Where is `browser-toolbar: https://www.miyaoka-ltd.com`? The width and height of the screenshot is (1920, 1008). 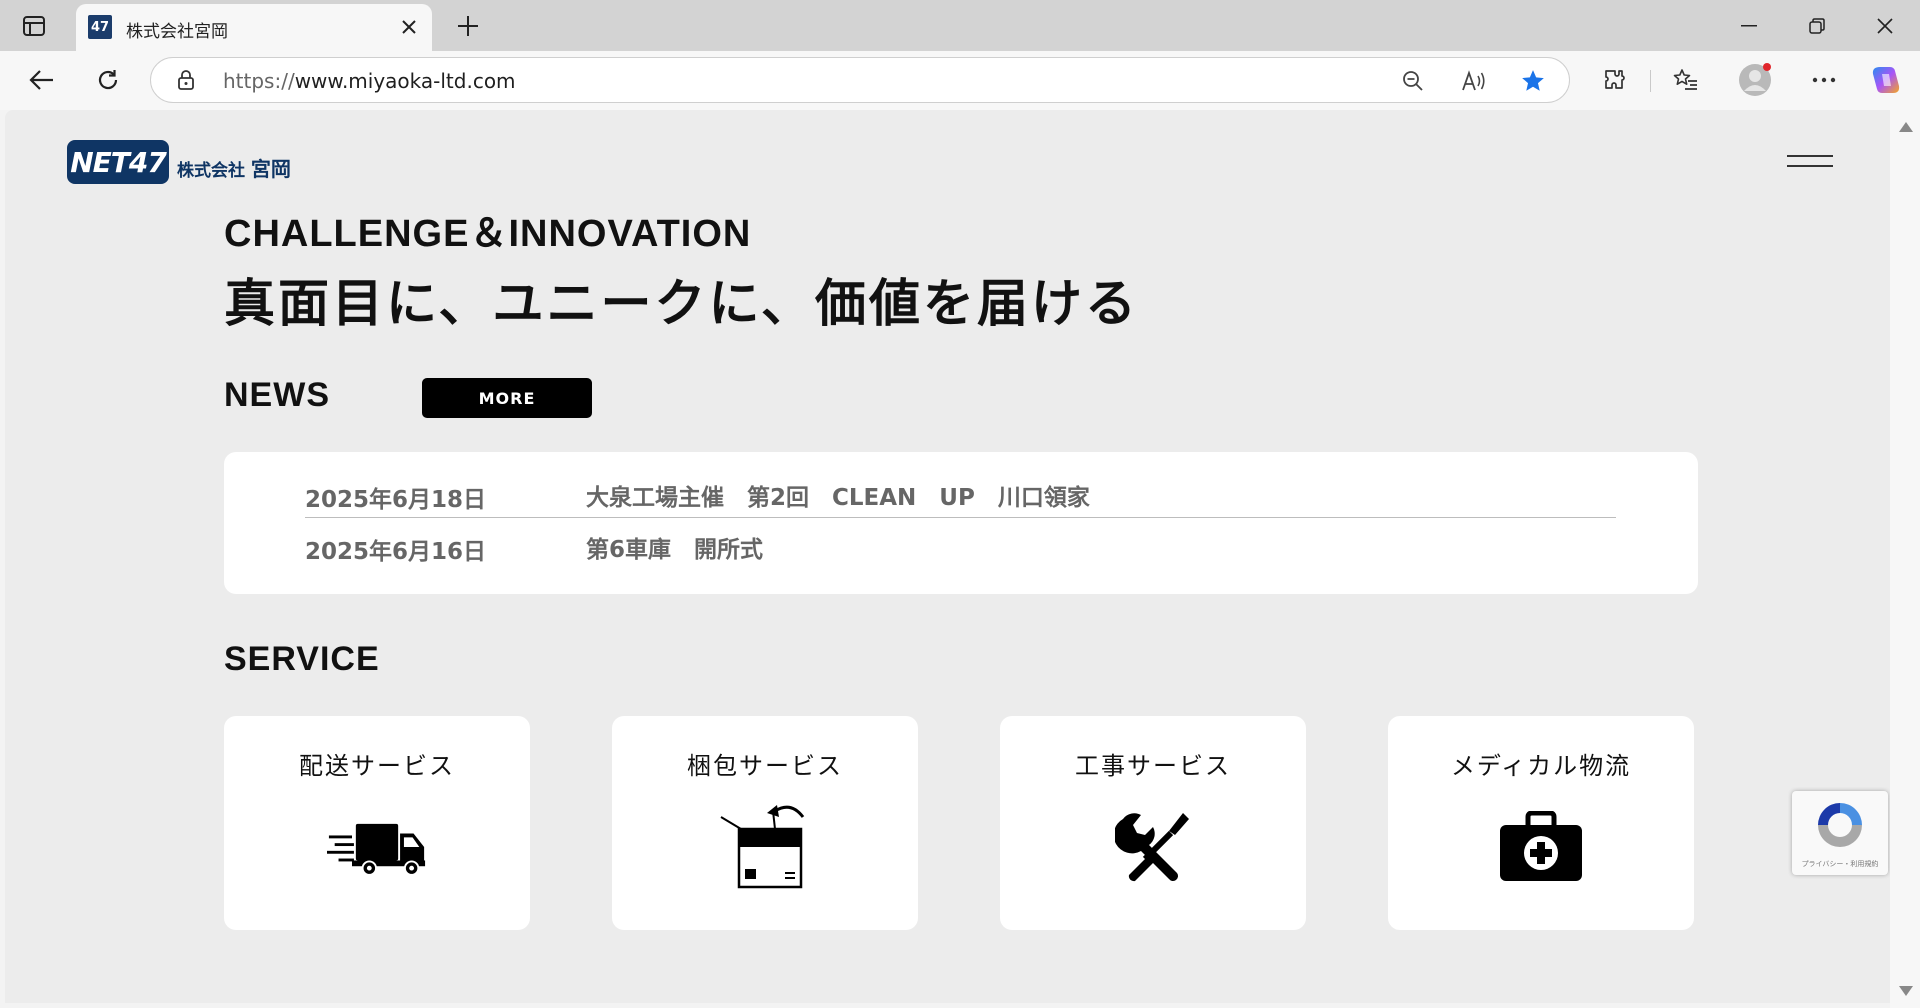 browser-toolbar: https://www.miyaoka-ltd.com is located at coordinates (960, 80).